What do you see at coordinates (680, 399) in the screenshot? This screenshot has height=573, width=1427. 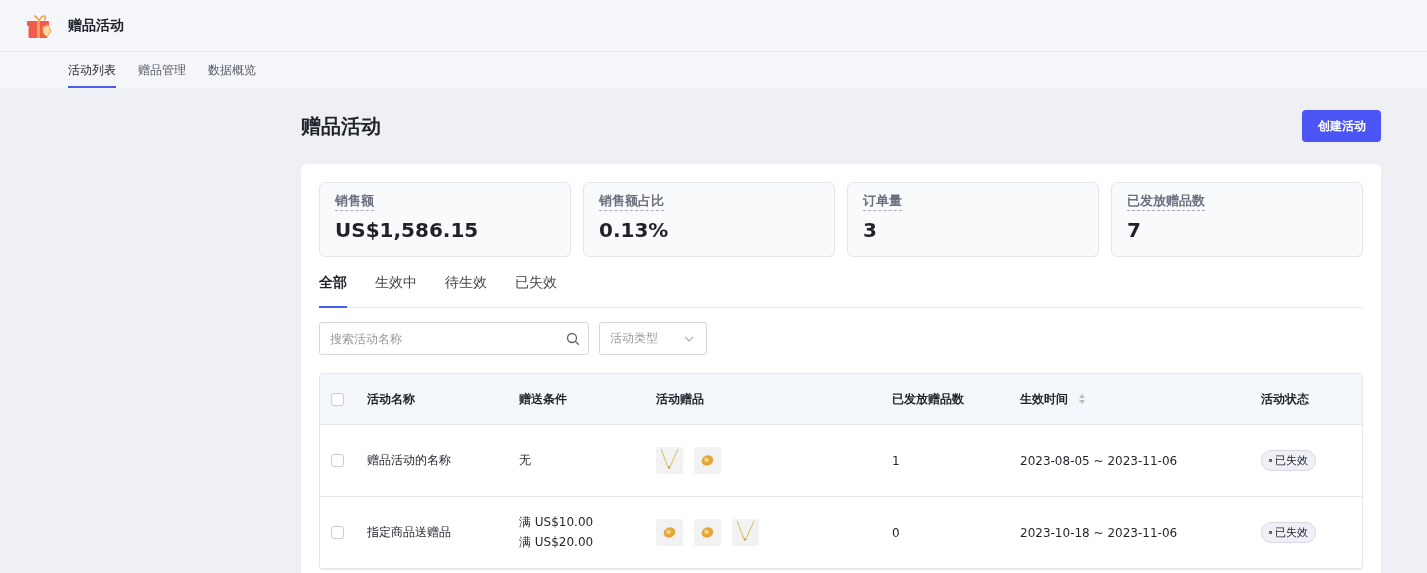 I see `column-header: 活动赠品` at bounding box center [680, 399].